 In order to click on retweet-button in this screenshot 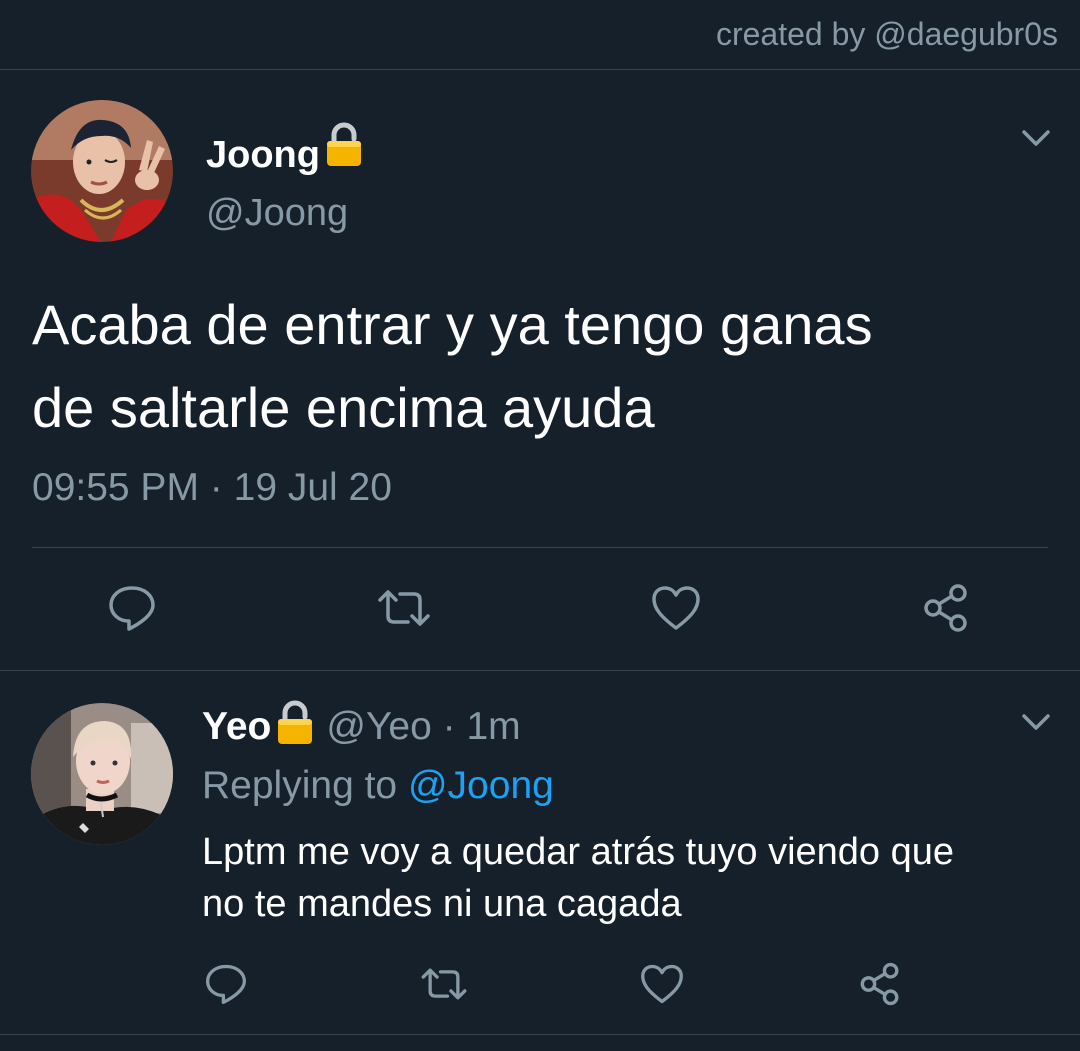, I will do `click(404, 608)`.